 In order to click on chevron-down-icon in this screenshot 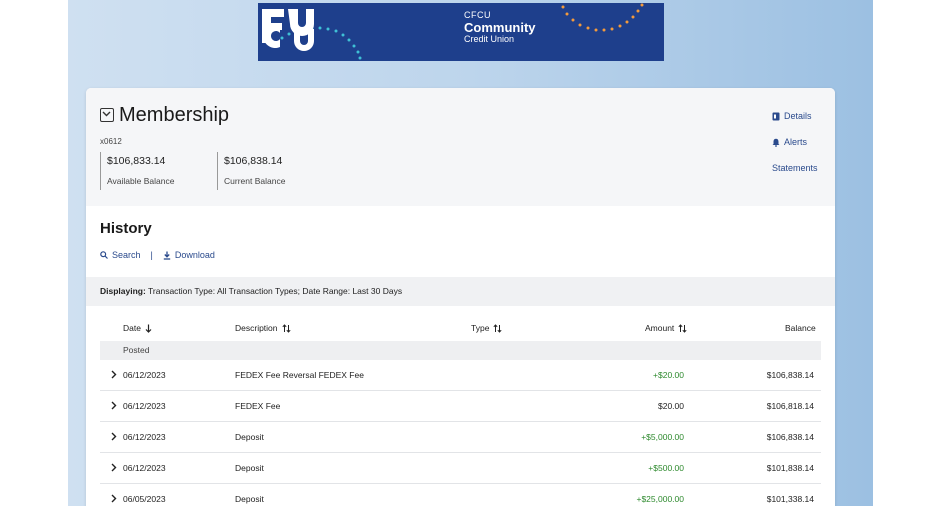, I will do `click(106, 114)`.